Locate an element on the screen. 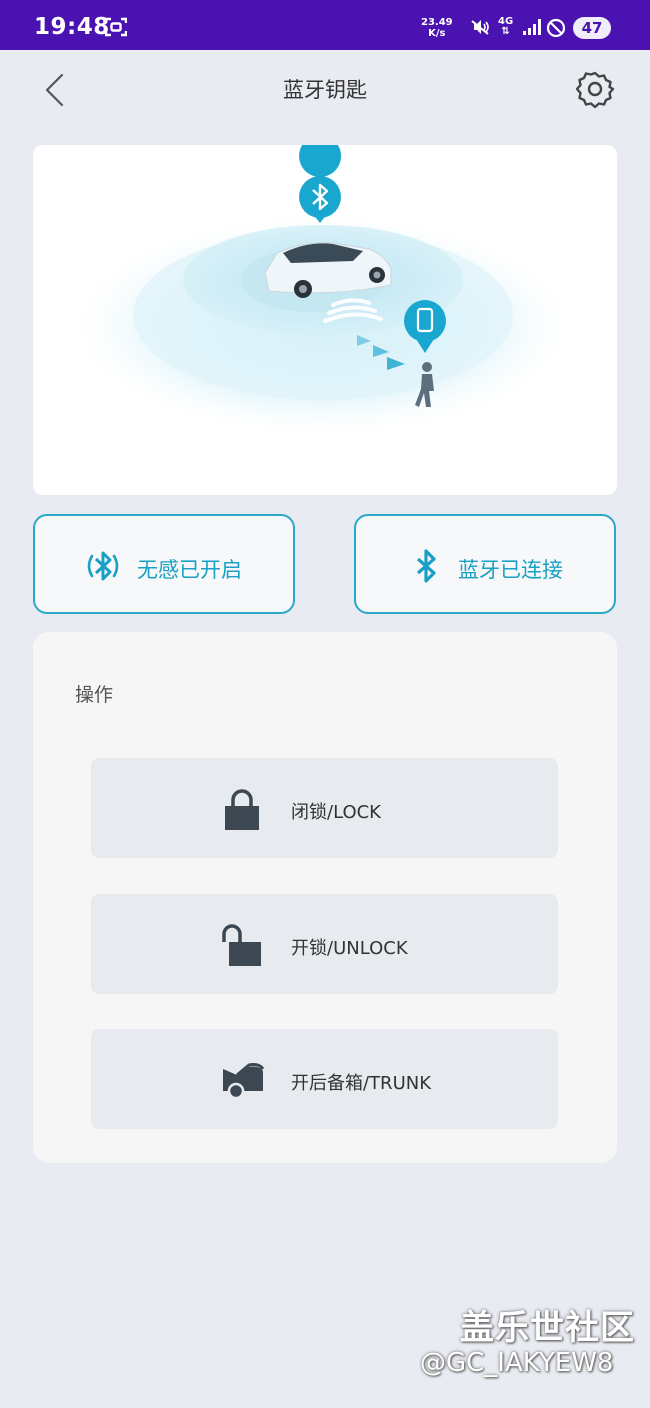  bluetooth-icon is located at coordinates (426, 566).